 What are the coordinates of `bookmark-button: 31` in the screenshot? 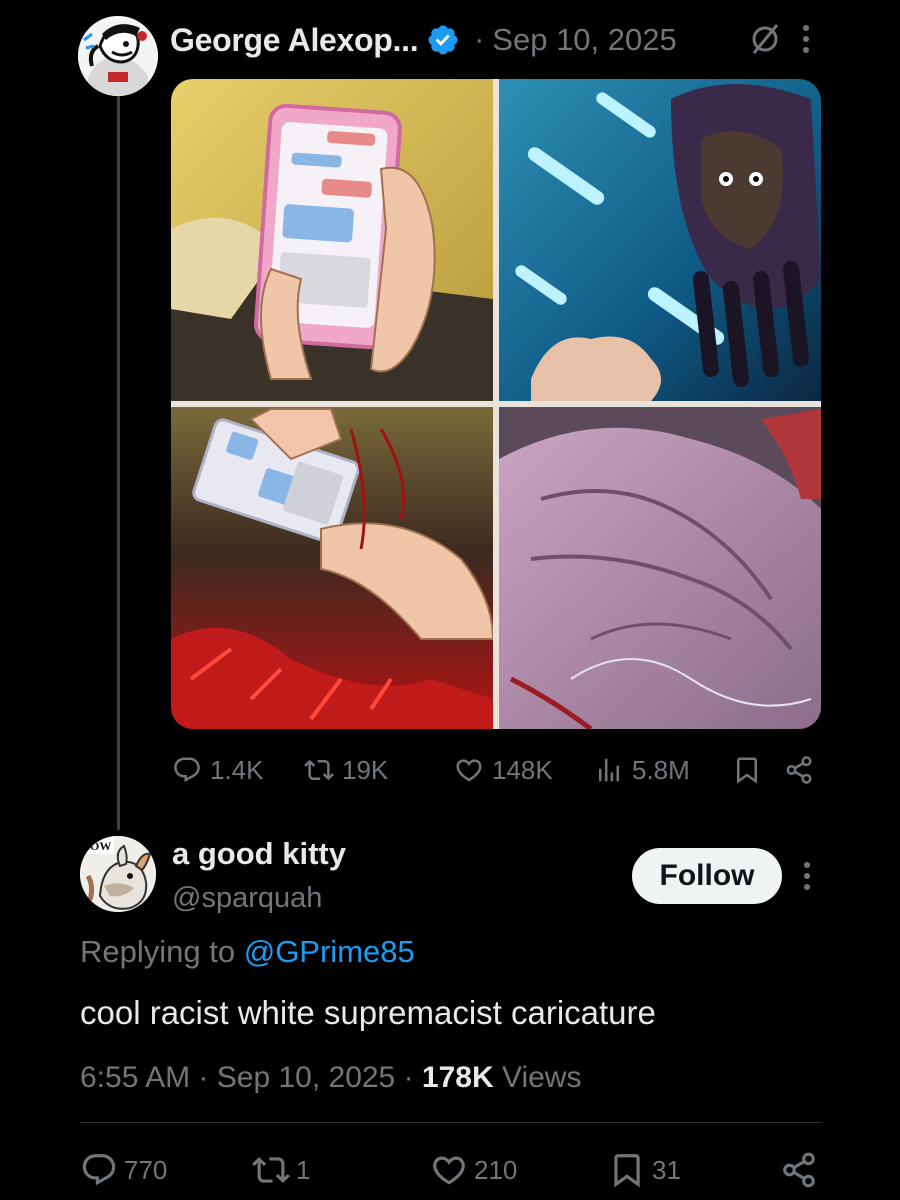 It's located at (644, 1170).